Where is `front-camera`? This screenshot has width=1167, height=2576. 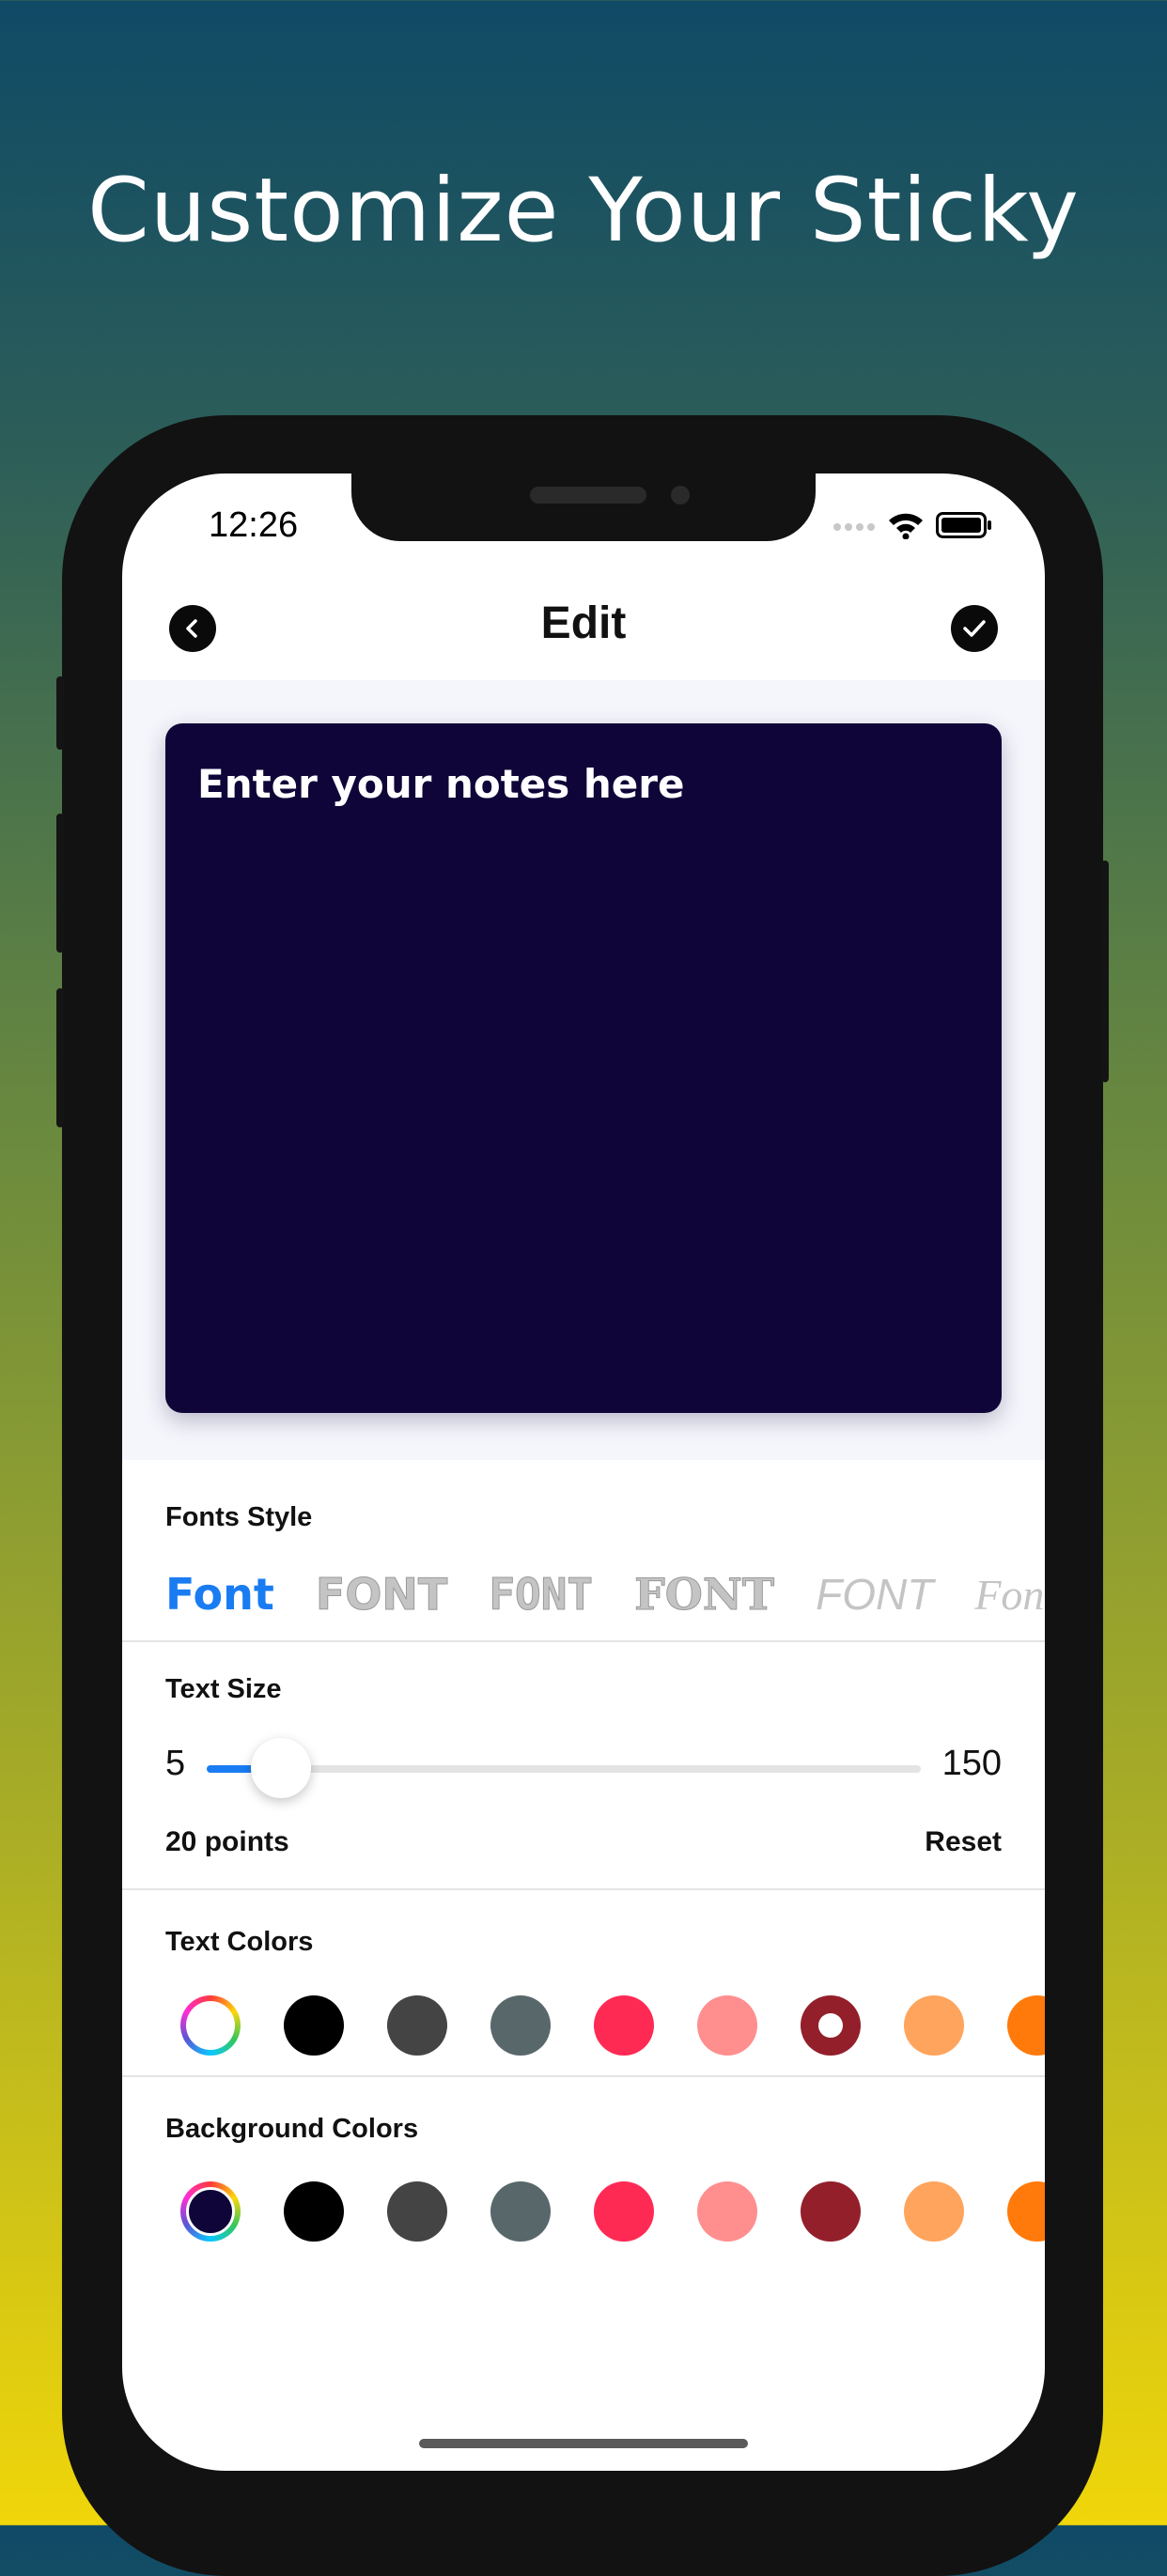
front-camera is located at coordinates (680, 495).